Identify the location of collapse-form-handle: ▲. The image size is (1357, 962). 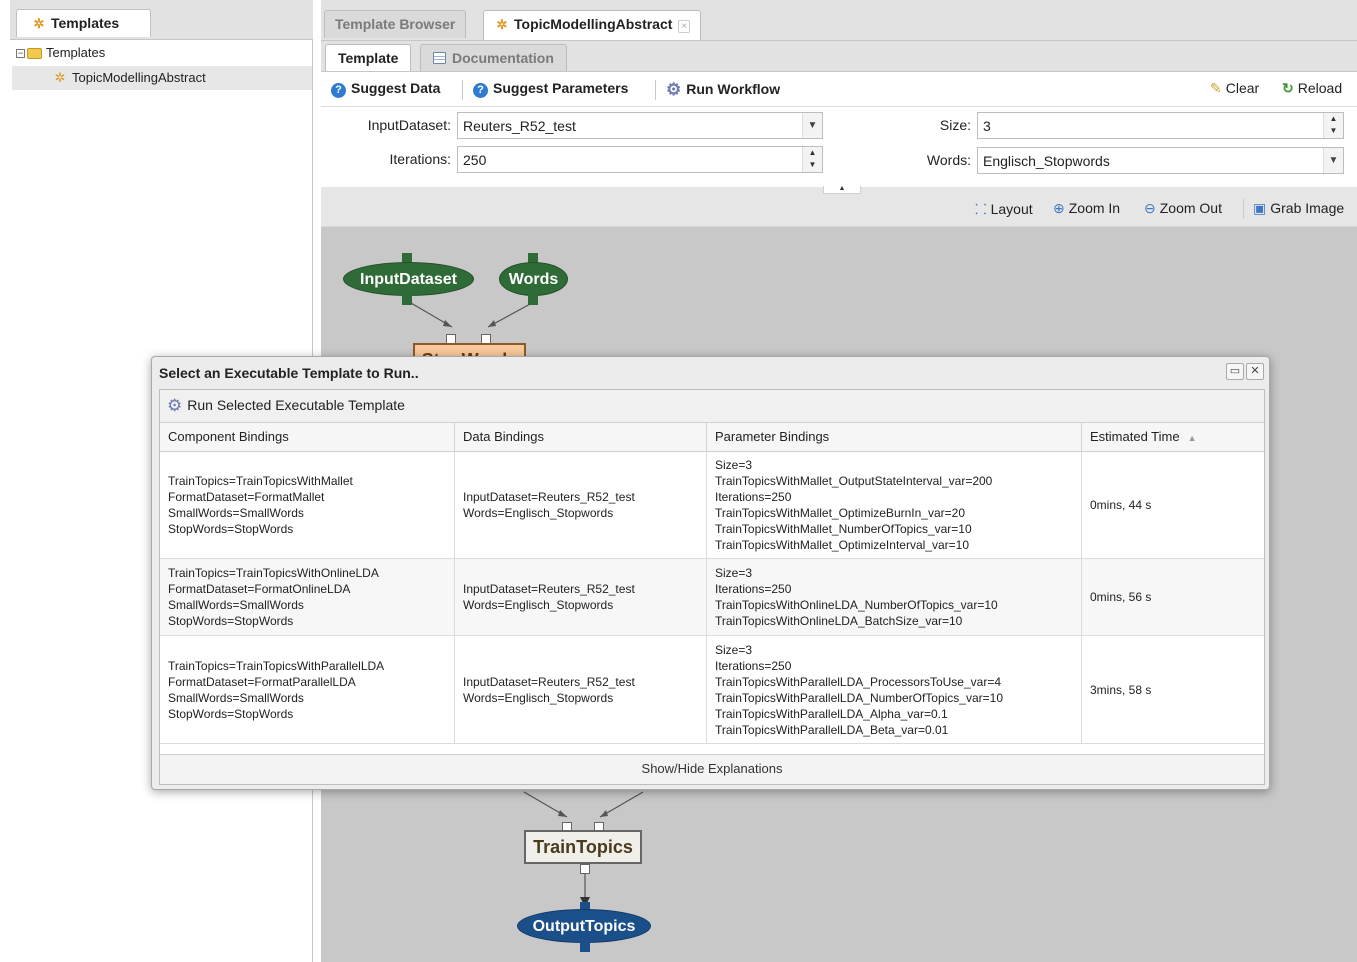
(842, 189).